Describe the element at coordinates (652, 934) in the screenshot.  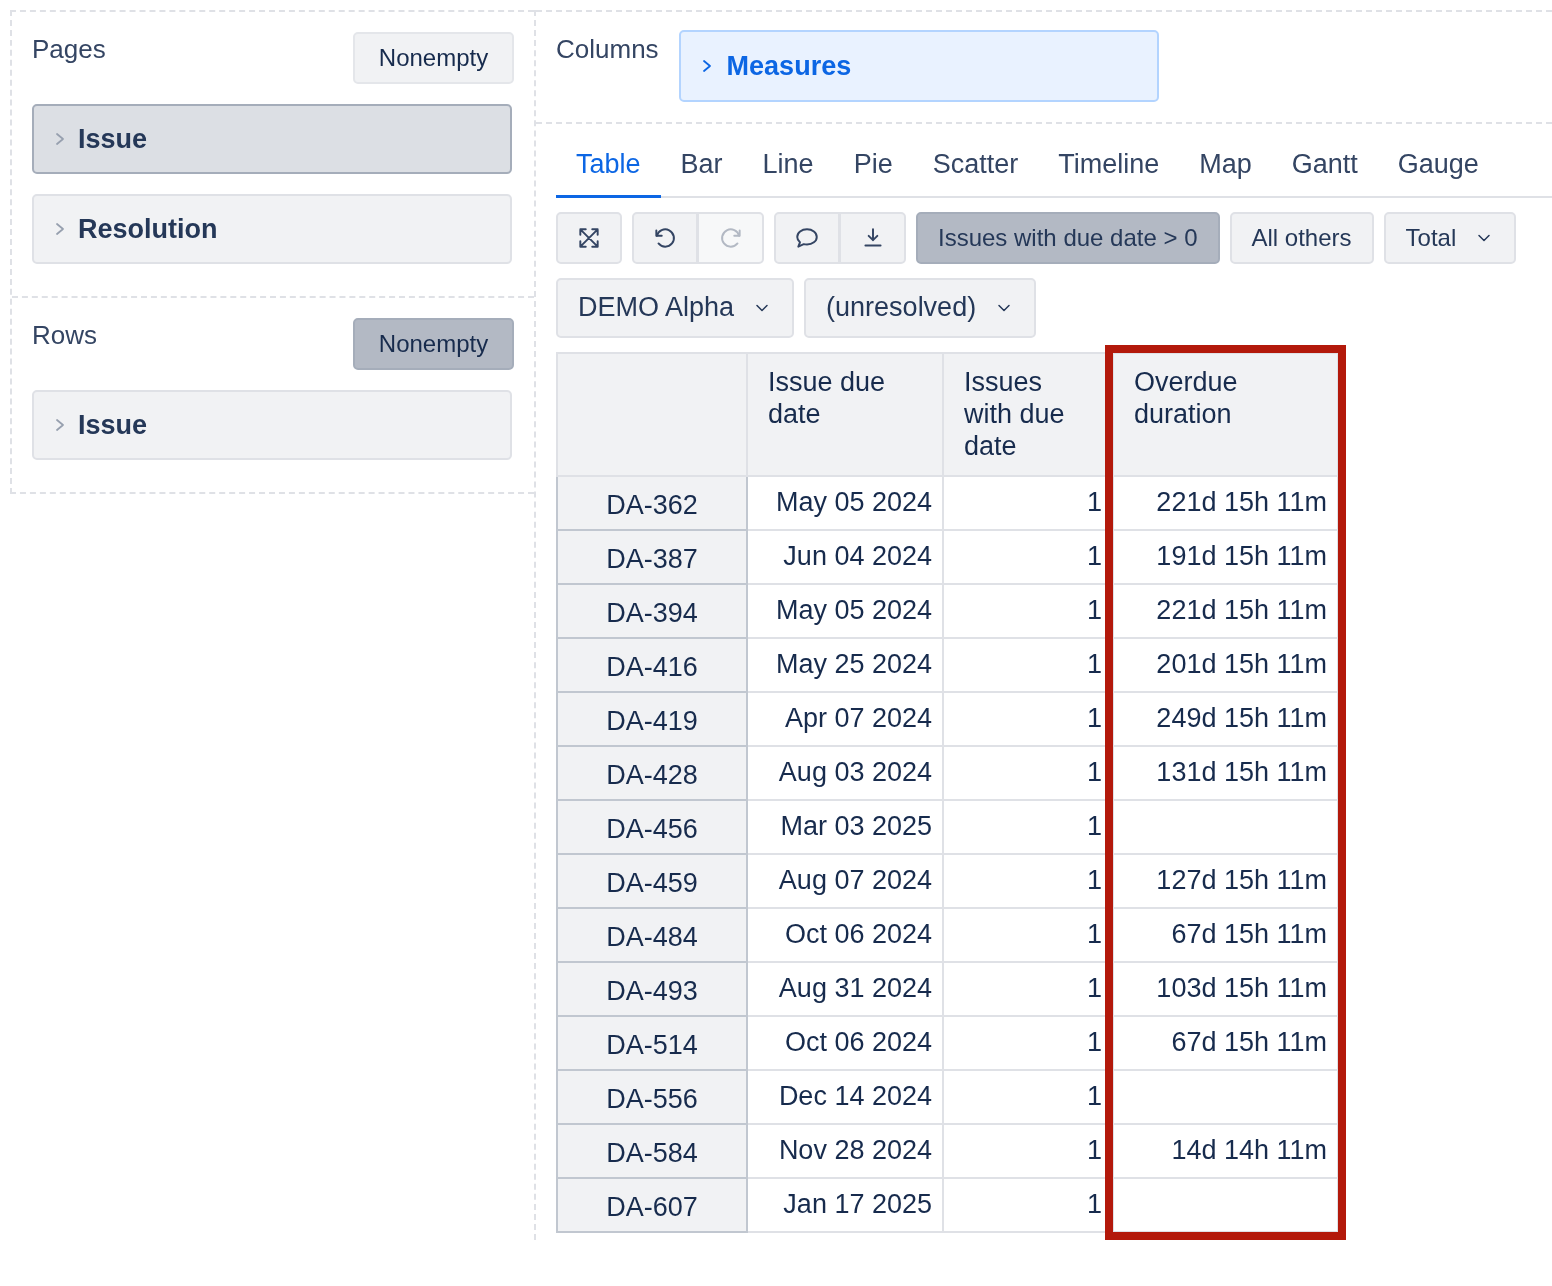
I see `row-header: DA-484` at that location.